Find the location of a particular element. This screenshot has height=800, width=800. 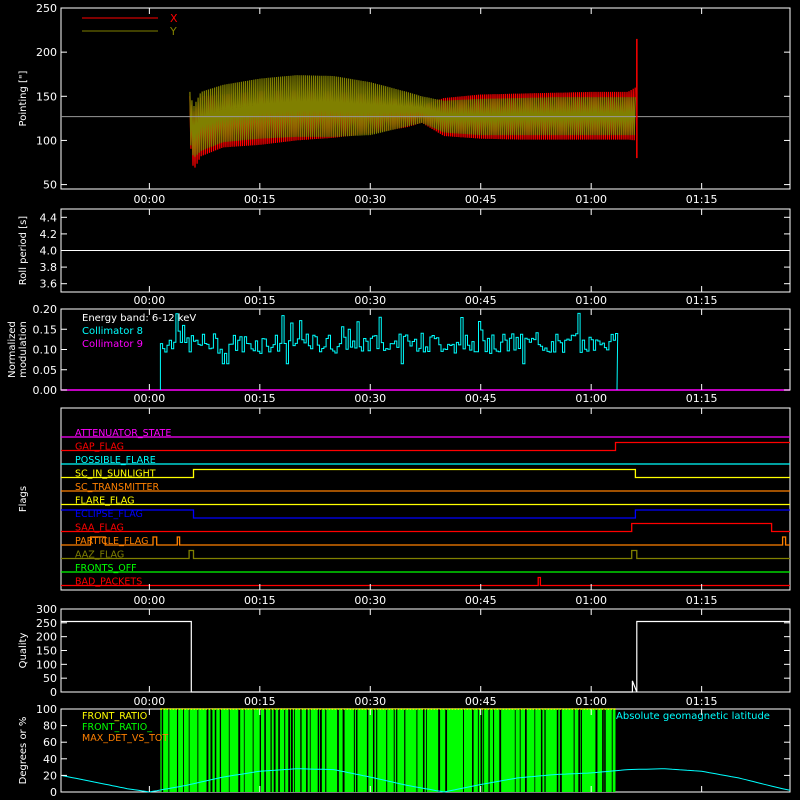

modulation-ytick-label: 0.20 is located at coordinates (45, 309).